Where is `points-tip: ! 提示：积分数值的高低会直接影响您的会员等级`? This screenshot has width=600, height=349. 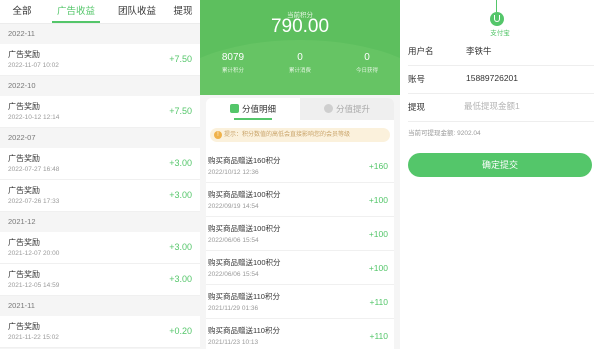
points-tip: ! 提示：积分数值的高低会直接影响您的会员等级 is located at coordinates (300, 135).